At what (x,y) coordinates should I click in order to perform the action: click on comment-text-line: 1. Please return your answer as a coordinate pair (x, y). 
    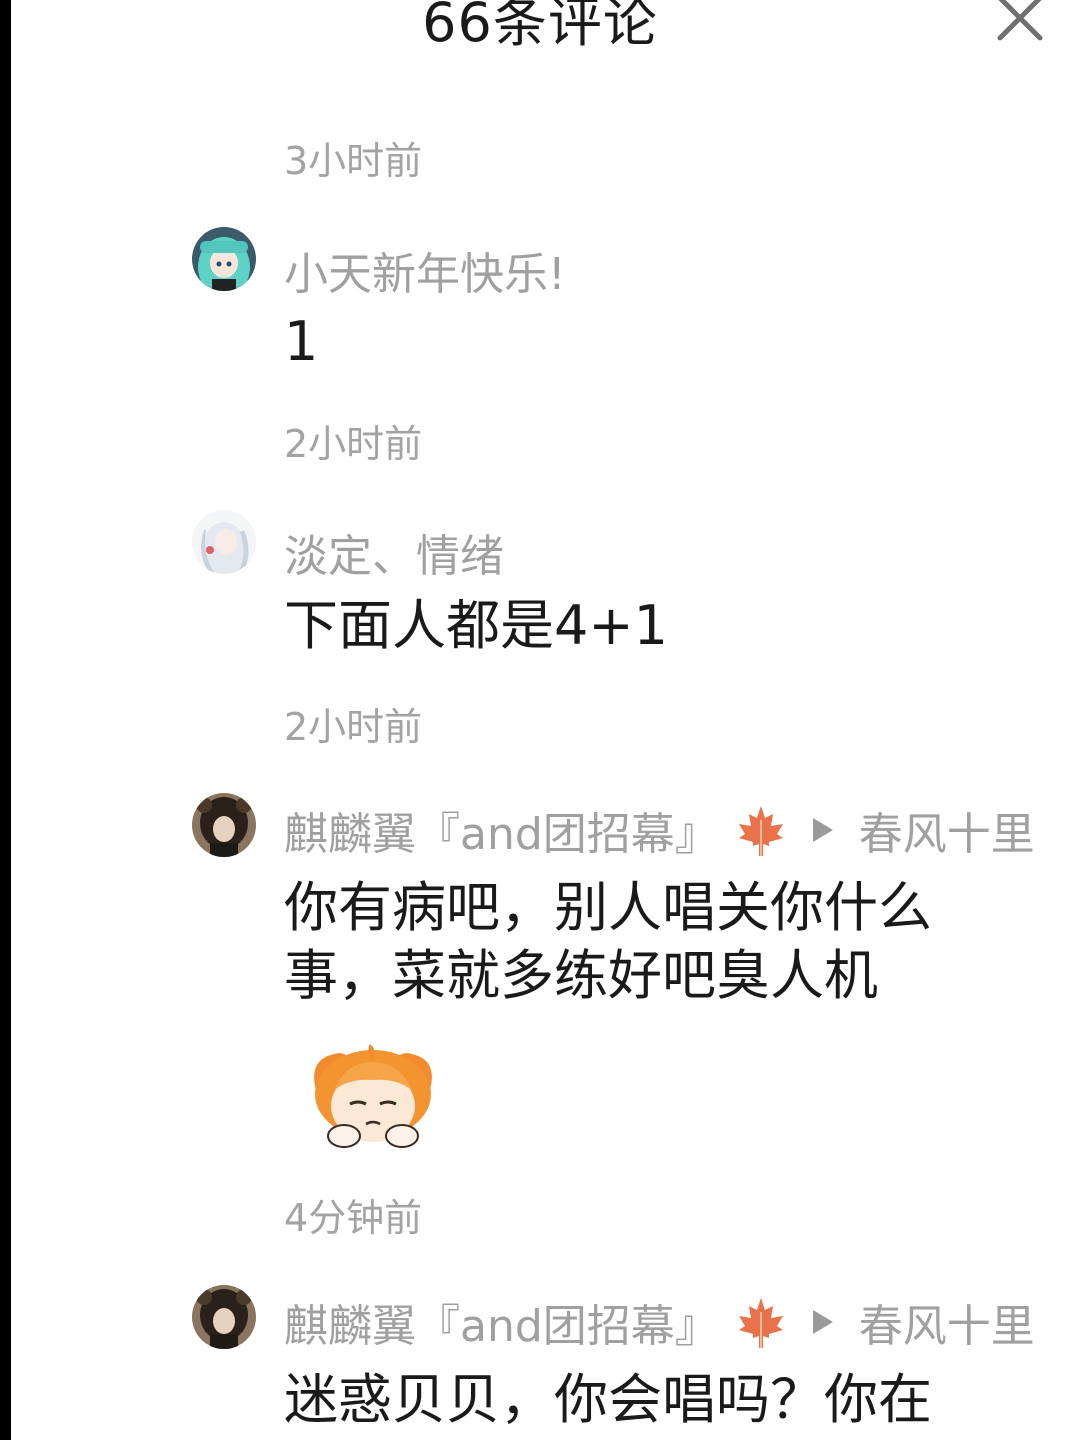
    Looking at the image, I should click on (301, 341).